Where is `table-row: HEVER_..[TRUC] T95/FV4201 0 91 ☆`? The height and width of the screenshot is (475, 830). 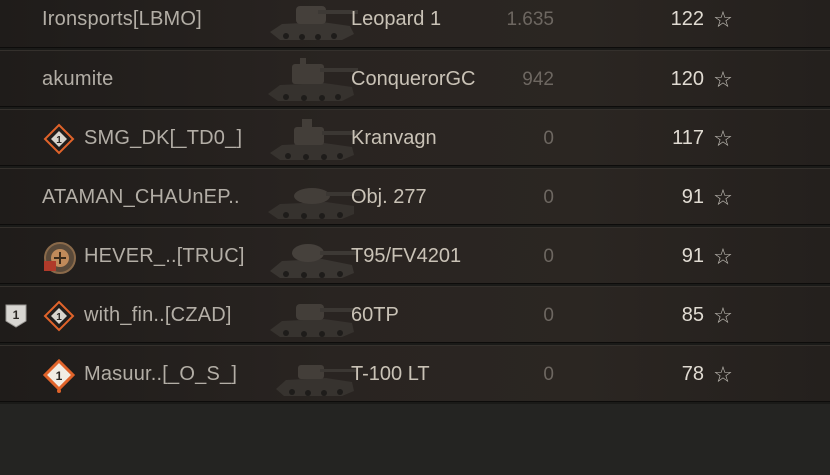 table-row: HEVER_..[TRUC] T95/FV4201 0 91 ☆ is located at coordinates (415, 255).